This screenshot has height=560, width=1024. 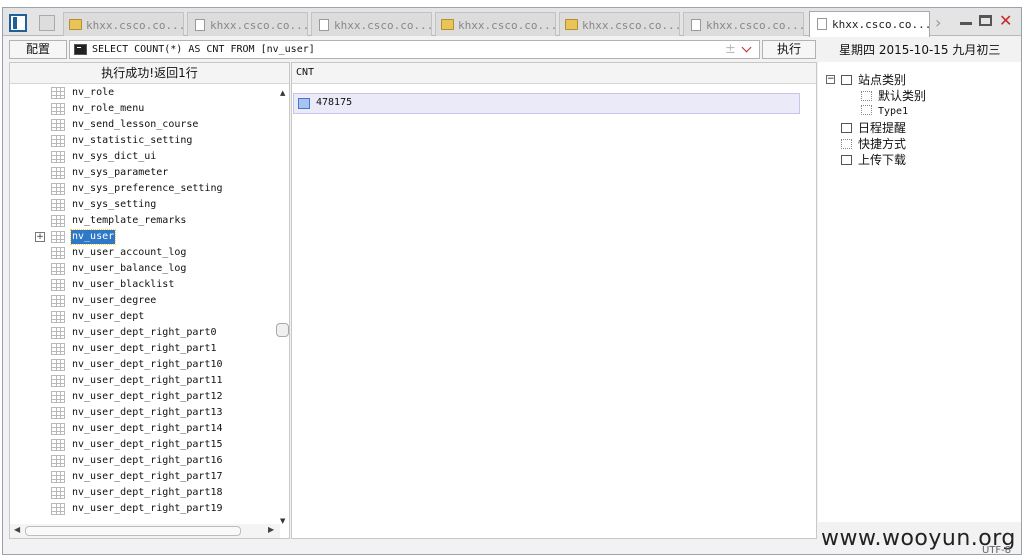 I want to click on run-button: 执行, so click(x=789, y=49).